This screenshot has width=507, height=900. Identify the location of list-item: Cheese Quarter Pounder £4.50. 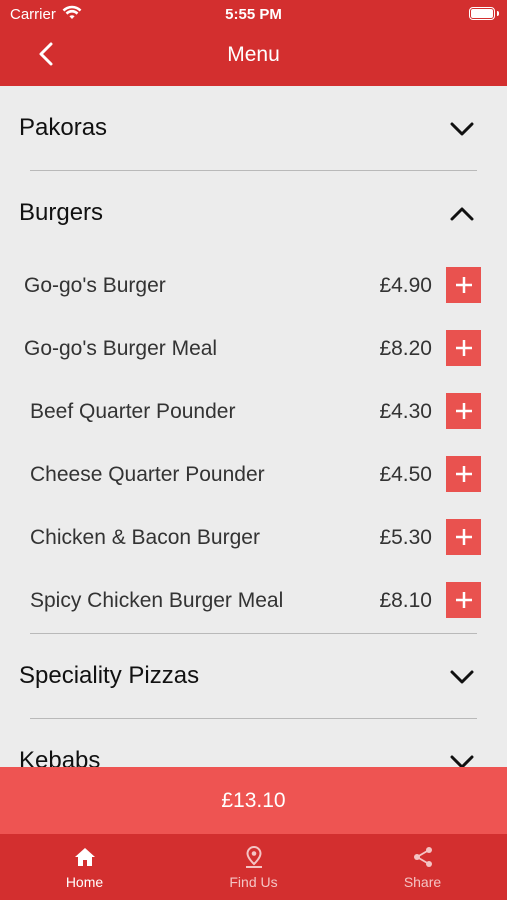
(253, 475).